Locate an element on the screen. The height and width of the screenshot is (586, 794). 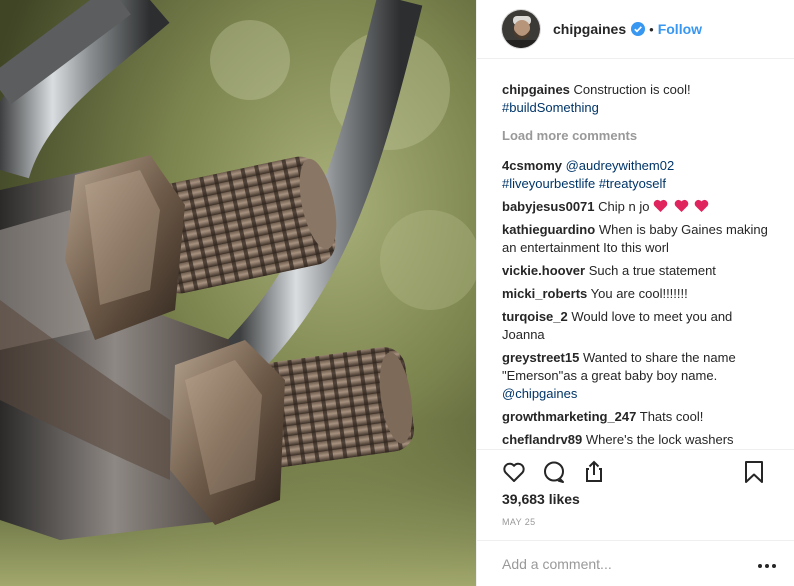
comment-item: vickie.hoover Such a true statement is located at coordinates (637, 271).